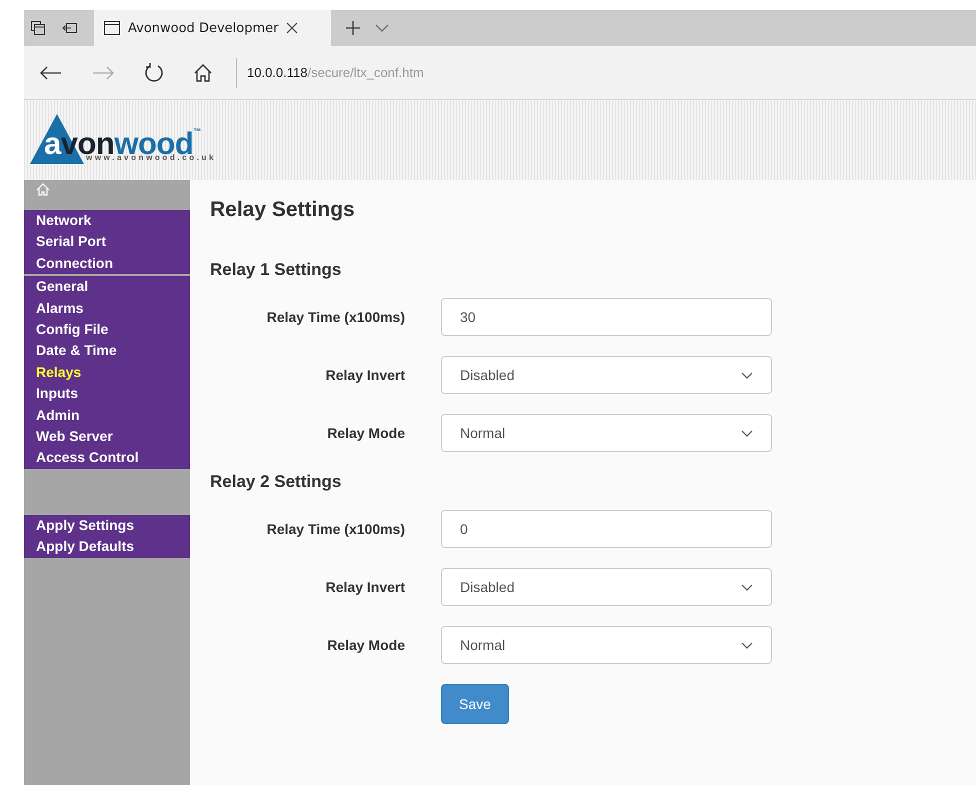 This screenshot has height=785, width=976. What do you see at coordinates (38, 28) in the screenshot?
I see `tabs-icon` at bounding box center [38, 28].